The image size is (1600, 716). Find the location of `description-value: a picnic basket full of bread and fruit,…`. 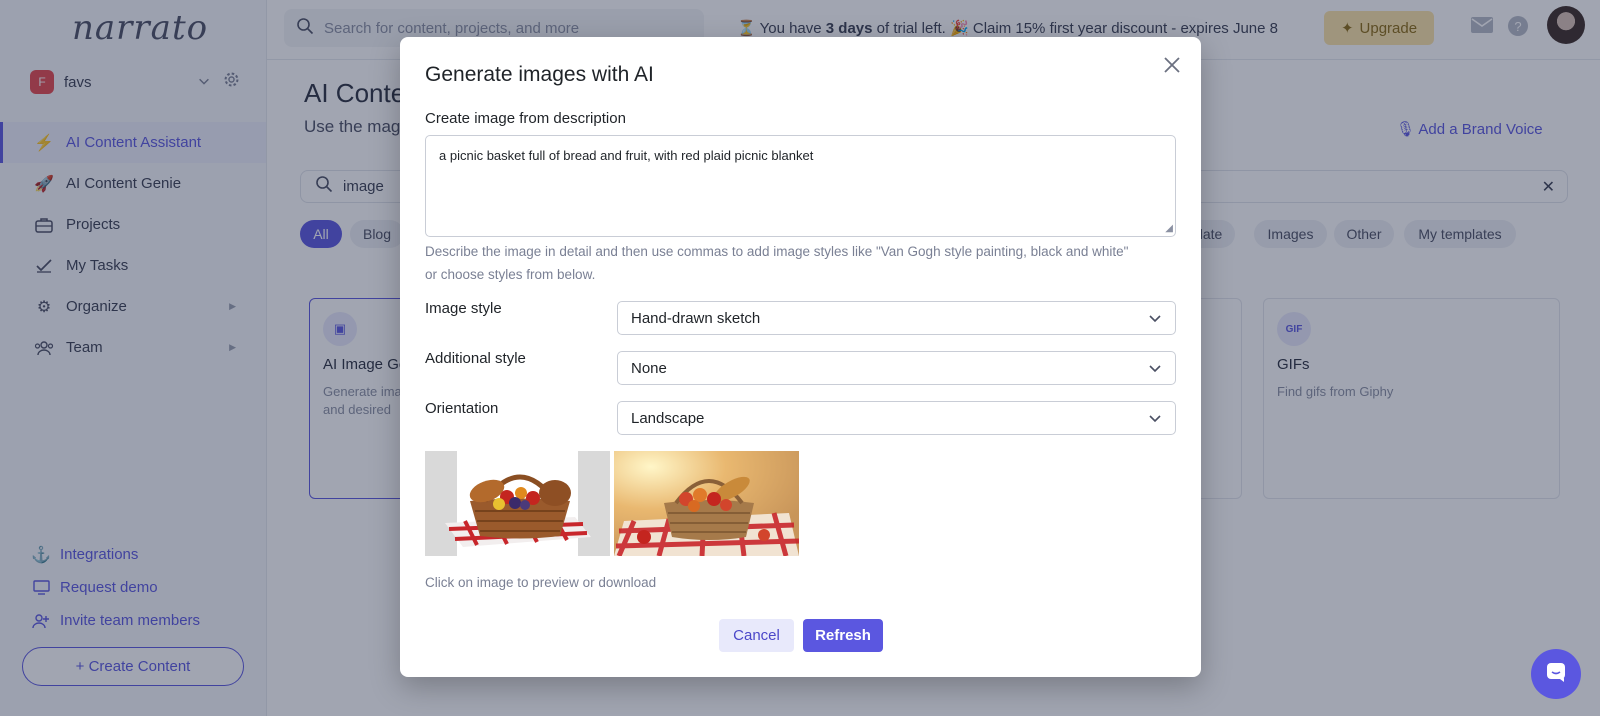

description-value: a picnic basket full of bread and fruit,… is located at coordinates (626, 155).